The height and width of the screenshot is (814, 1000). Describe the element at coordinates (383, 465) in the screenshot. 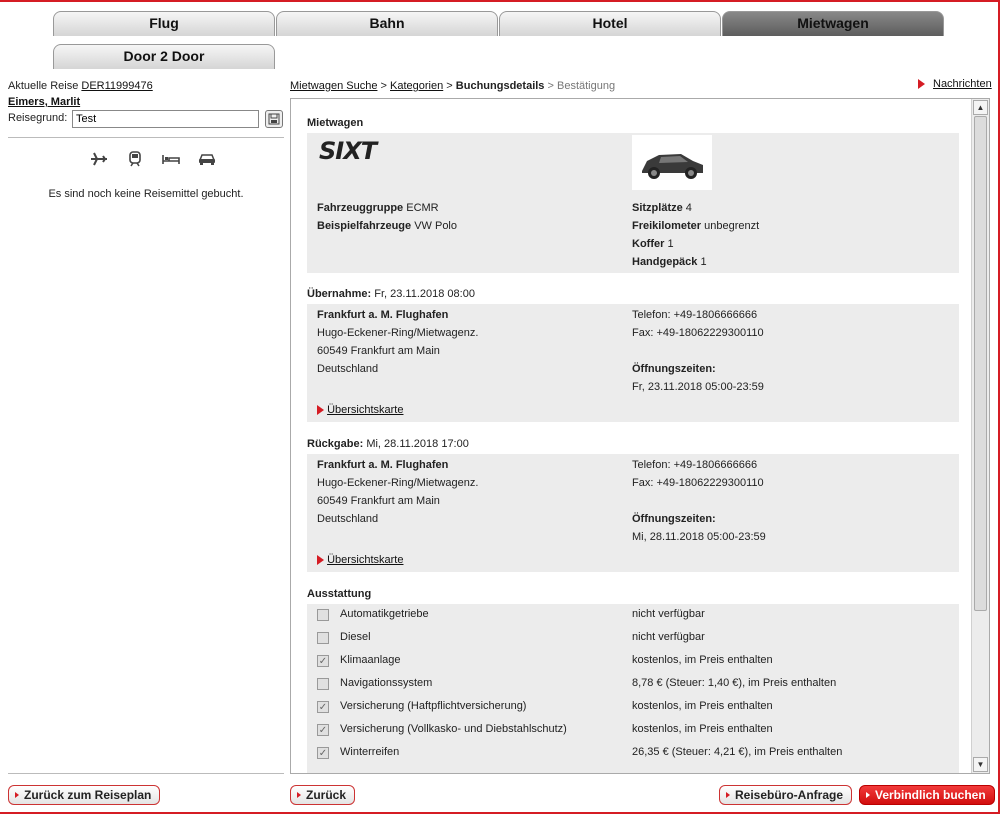

I see `return-station: Frankfurt a. M. Flughafen` at that location.